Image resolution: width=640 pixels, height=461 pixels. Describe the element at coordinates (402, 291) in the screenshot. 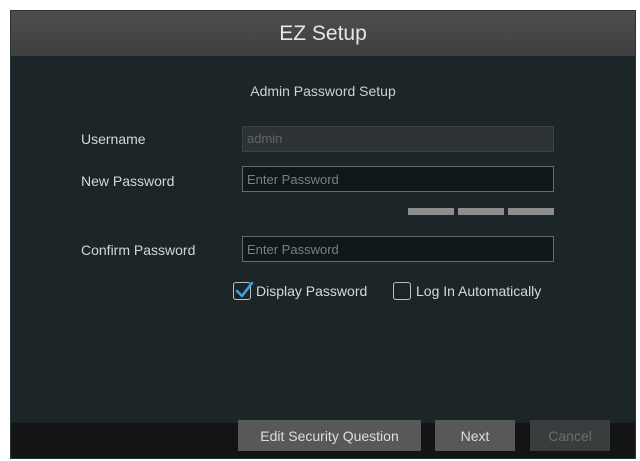

I see `log-in-automatically-checkbox` at that location.